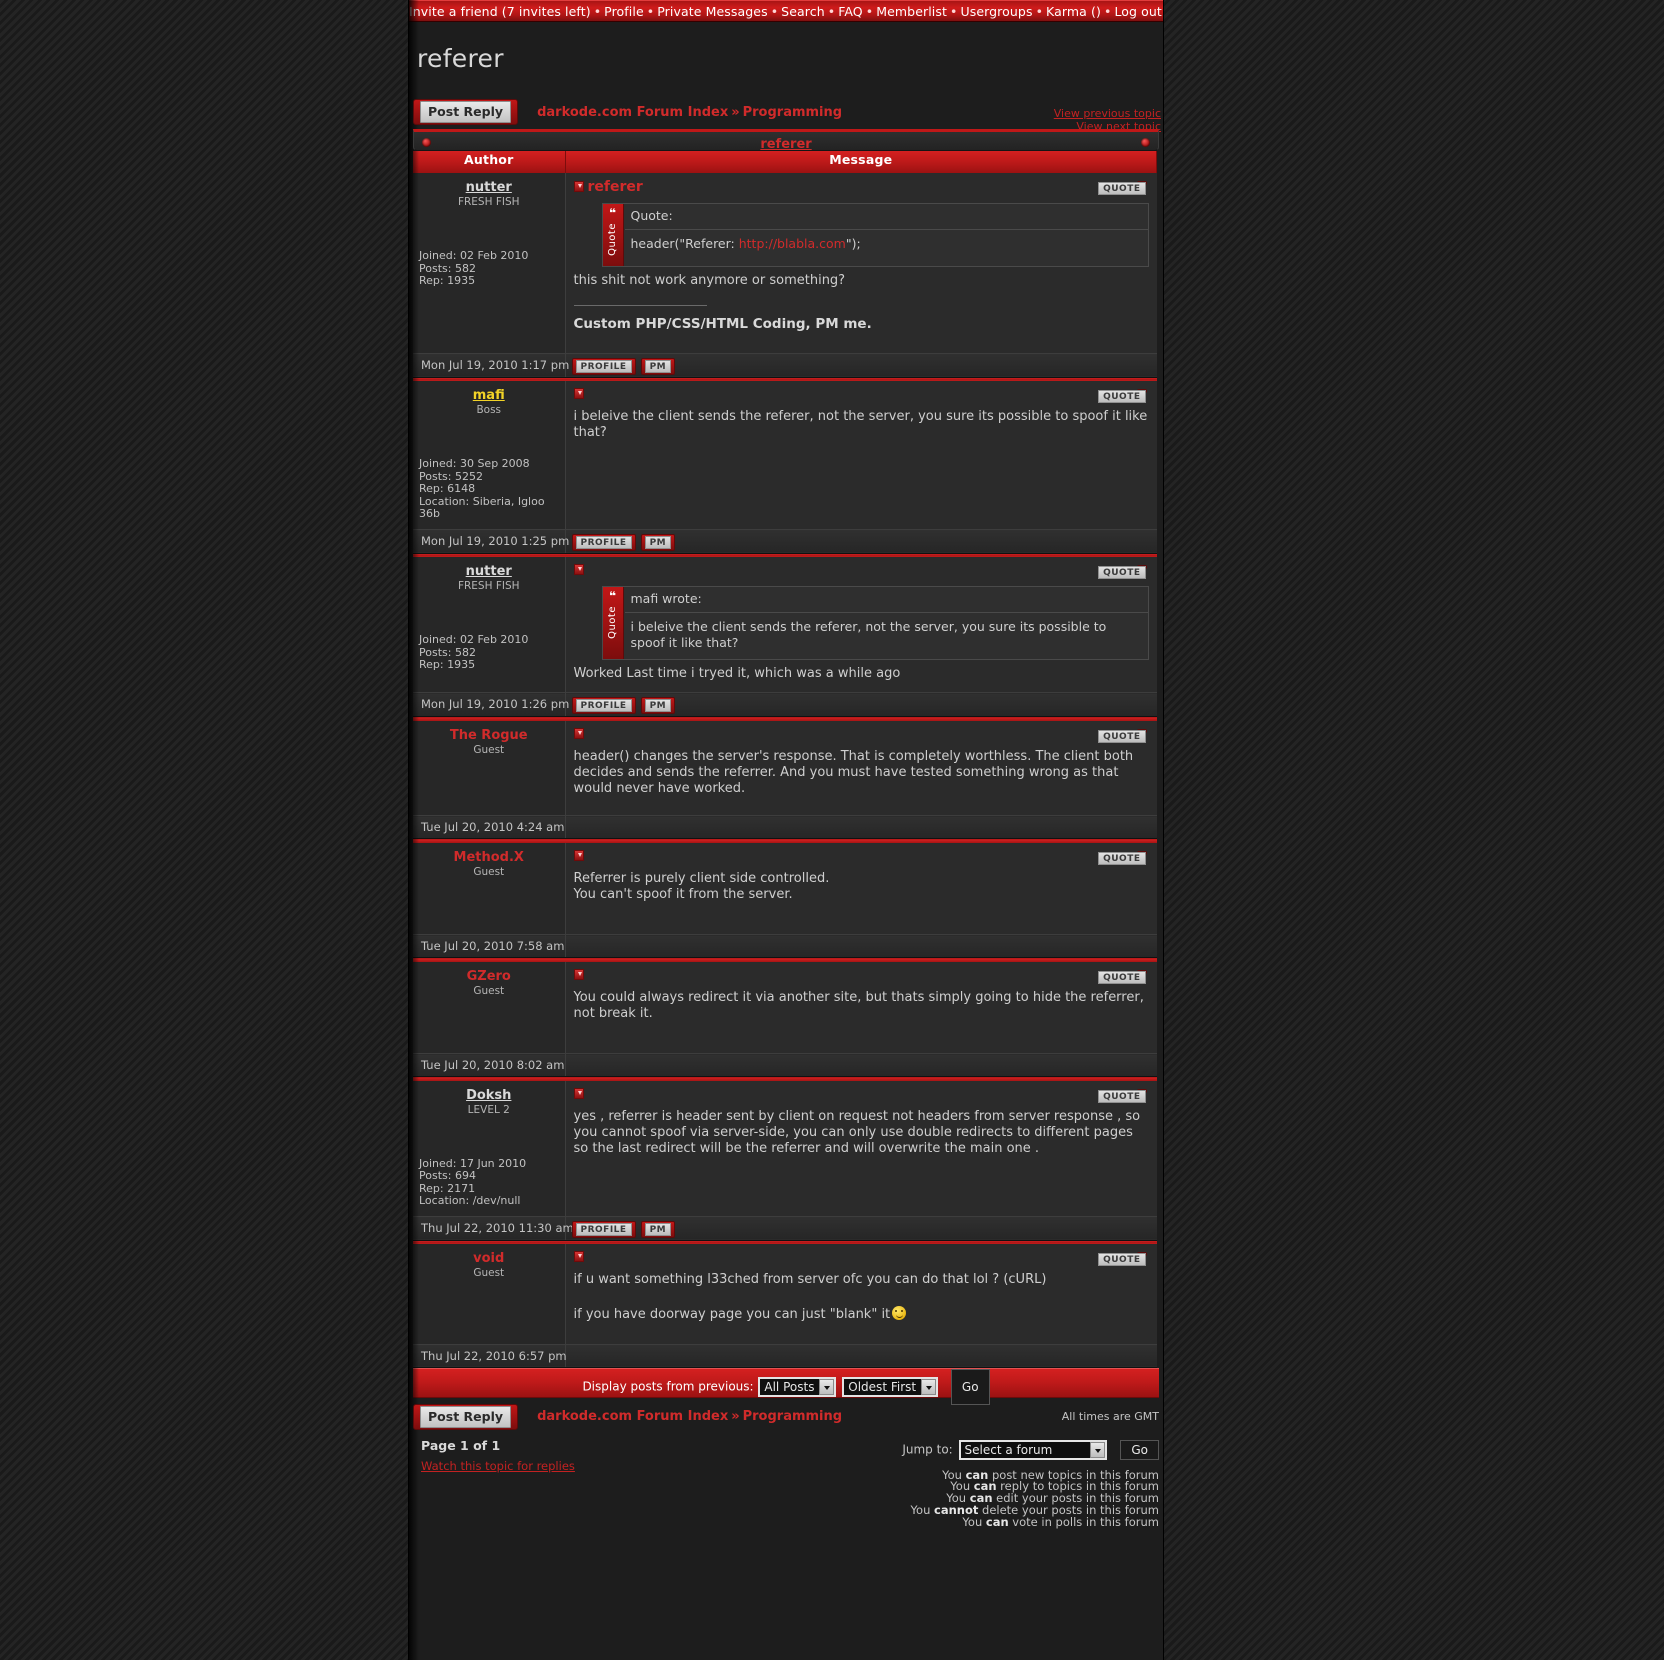  What do you see at coordinates (465, 112) in the screenshot?
I see `post-reply-button: Post Reply` at bounding box center [465, 112].